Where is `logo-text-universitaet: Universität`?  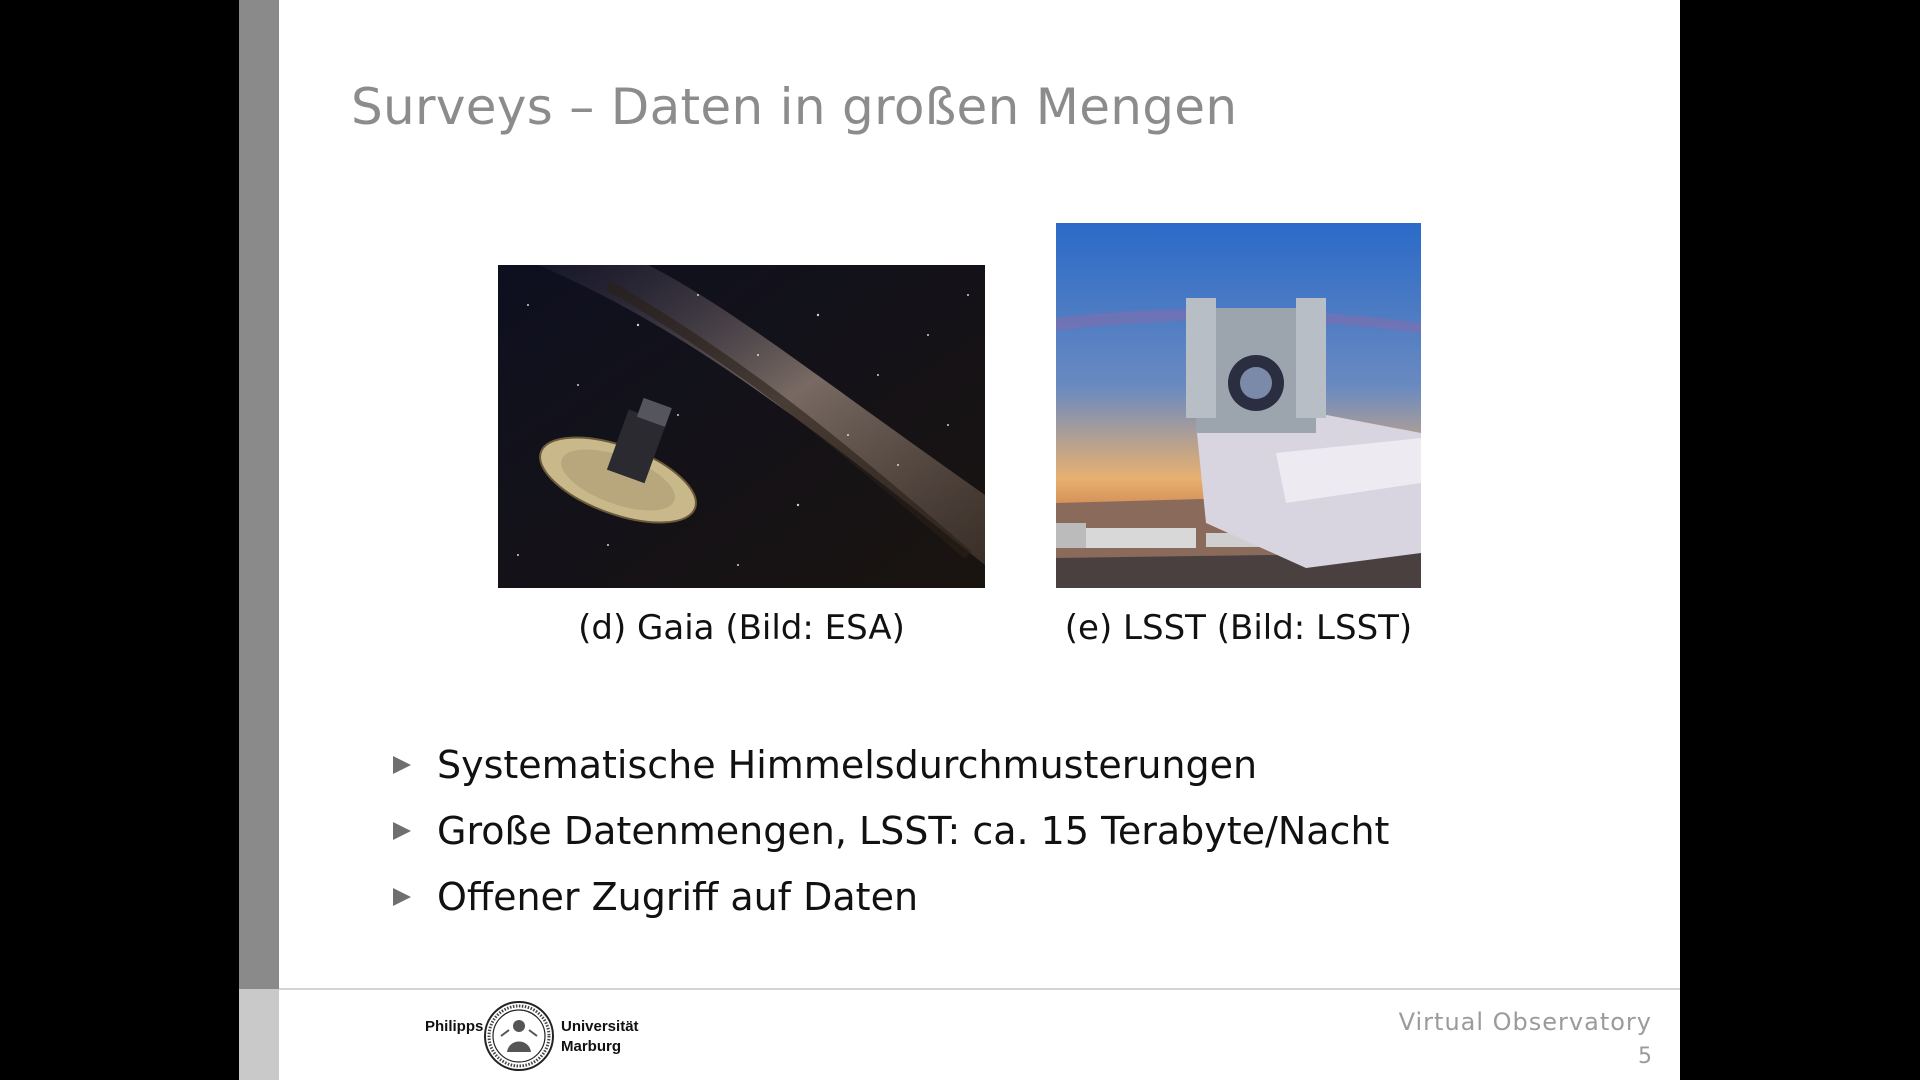 logo-text-universitaet: Universität is located at coordinates (600, 1026).